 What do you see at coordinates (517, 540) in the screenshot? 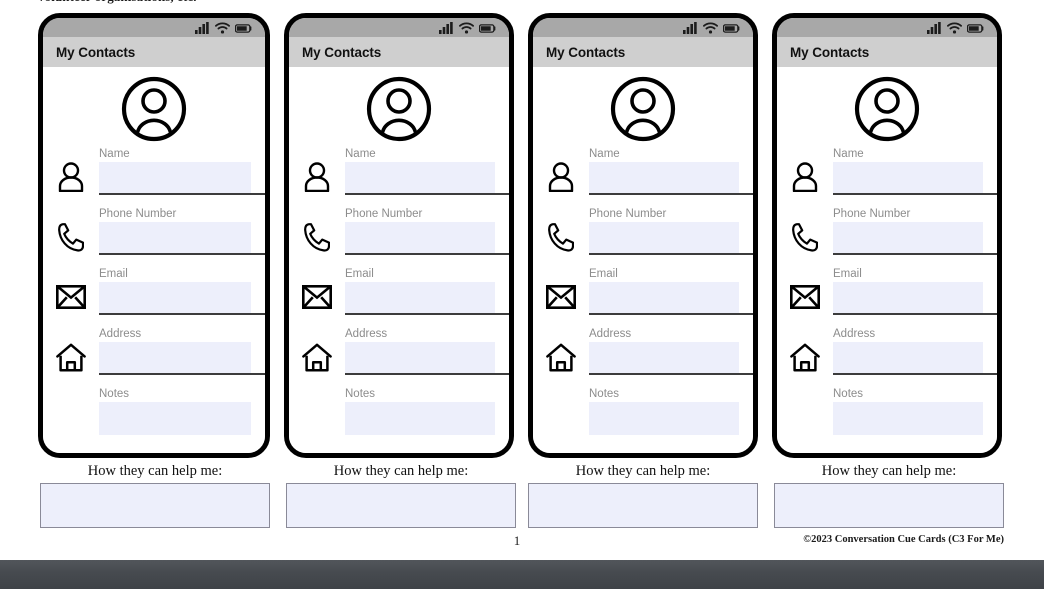
I see `page-number-value: 1` at bounding box center [517, 540].